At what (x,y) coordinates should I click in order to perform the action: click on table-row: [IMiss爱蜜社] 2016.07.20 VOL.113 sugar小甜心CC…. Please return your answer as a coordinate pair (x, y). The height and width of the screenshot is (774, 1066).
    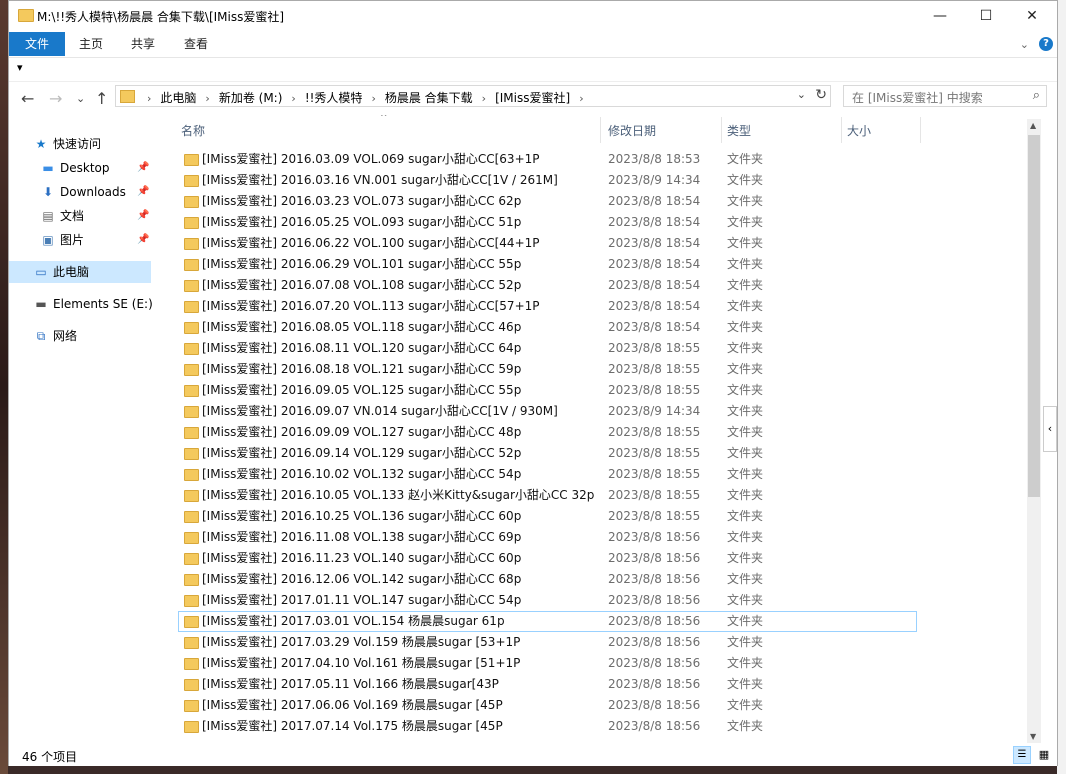
    Looking at the image, I should click on (603, 306).